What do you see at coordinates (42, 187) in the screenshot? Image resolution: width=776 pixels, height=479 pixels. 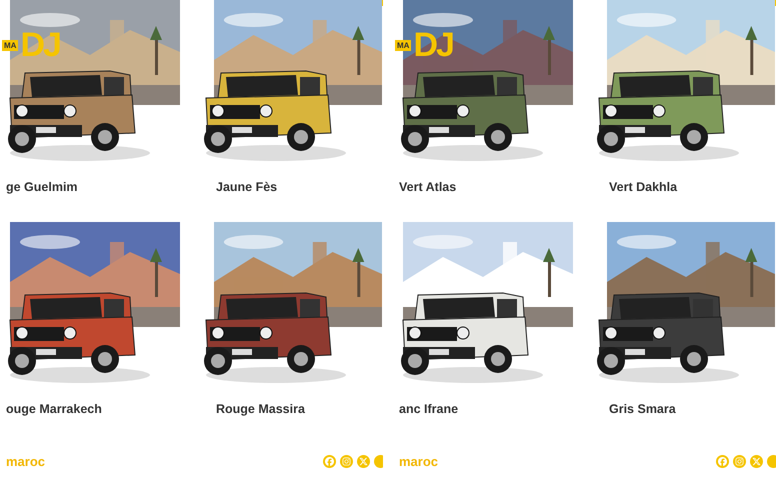 I see `color-name: ge Guelmim` at bounding box center [42, 187].